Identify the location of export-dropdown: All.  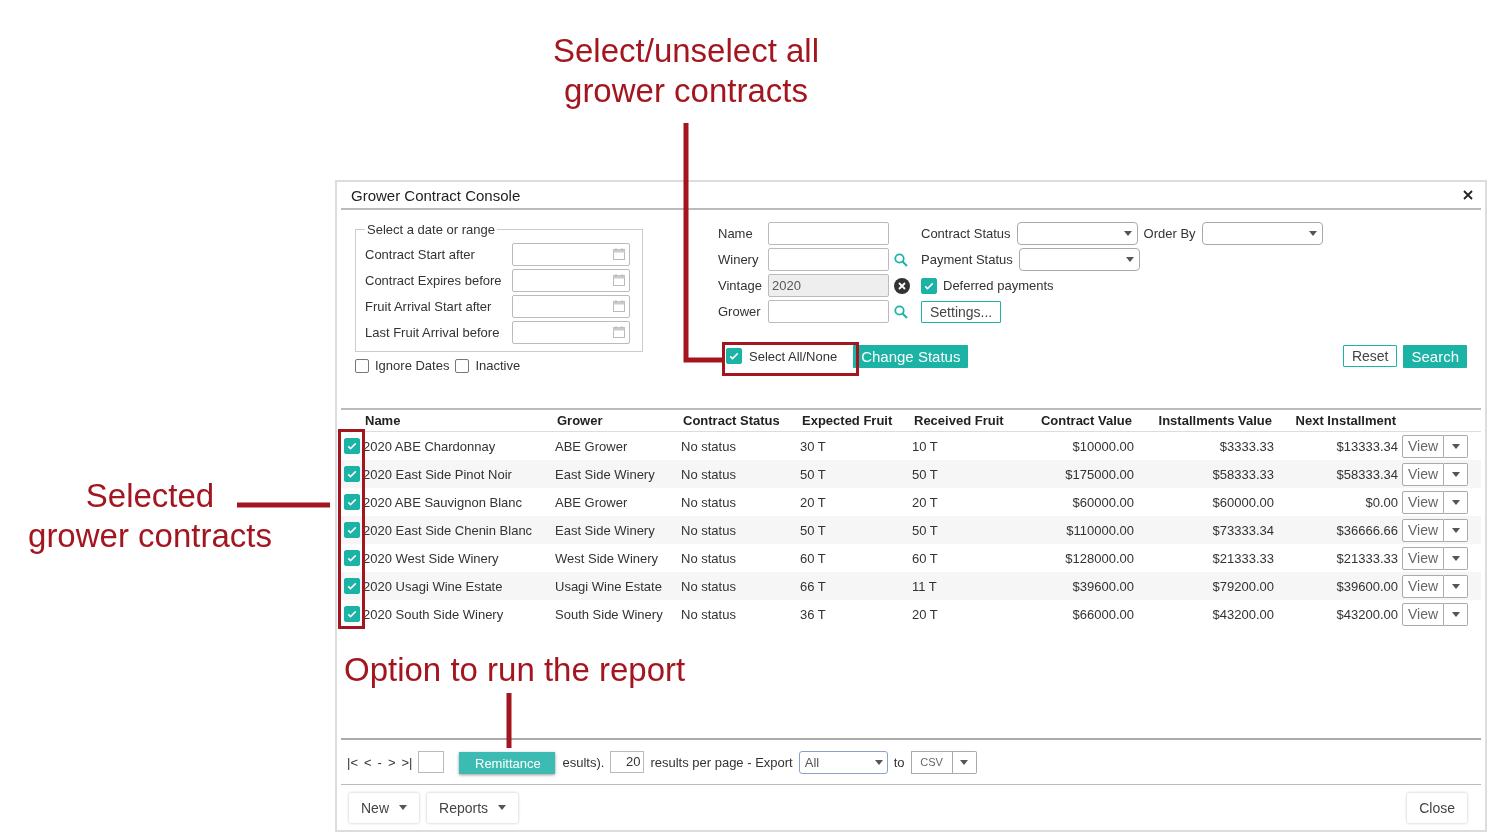
(843, 762).